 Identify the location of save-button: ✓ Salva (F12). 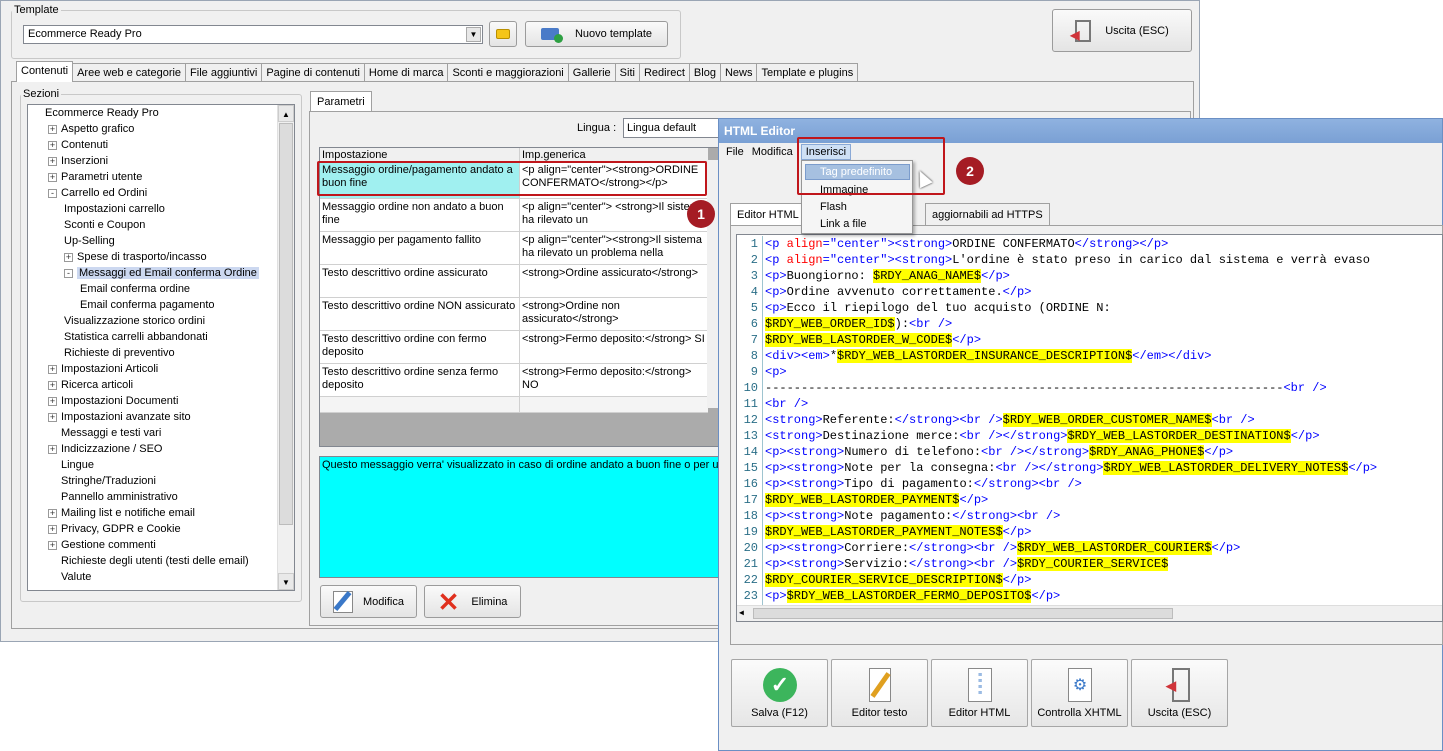
(779, 693).